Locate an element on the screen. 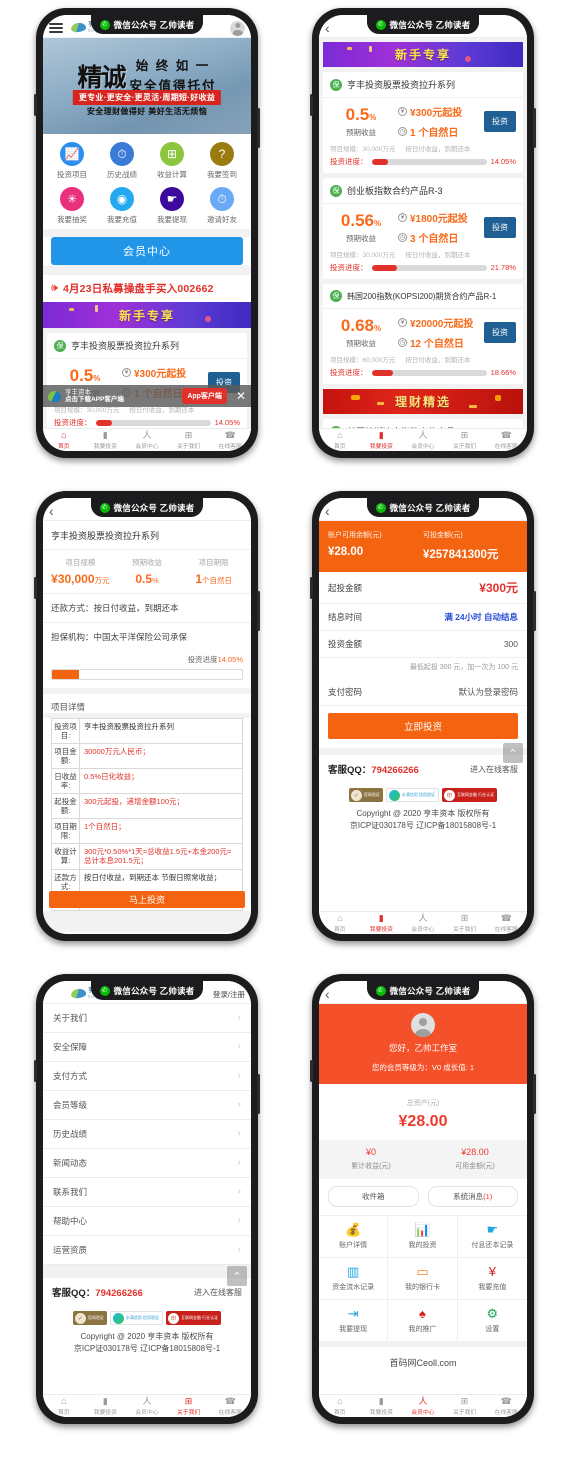 This screenshot has height=1462, width=576. notice-bar: 🕪 4月23日私募操盘手买入002662 is located at coordinates (147, 288).